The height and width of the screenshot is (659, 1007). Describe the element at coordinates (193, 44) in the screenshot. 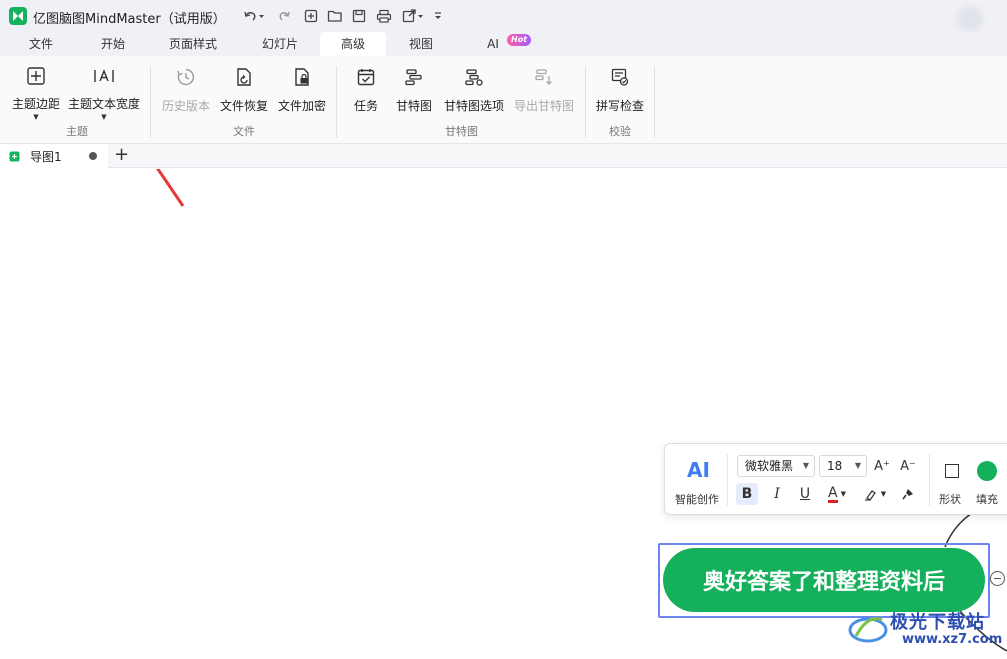

I see `tab-page-style: 页面样式` at that location.